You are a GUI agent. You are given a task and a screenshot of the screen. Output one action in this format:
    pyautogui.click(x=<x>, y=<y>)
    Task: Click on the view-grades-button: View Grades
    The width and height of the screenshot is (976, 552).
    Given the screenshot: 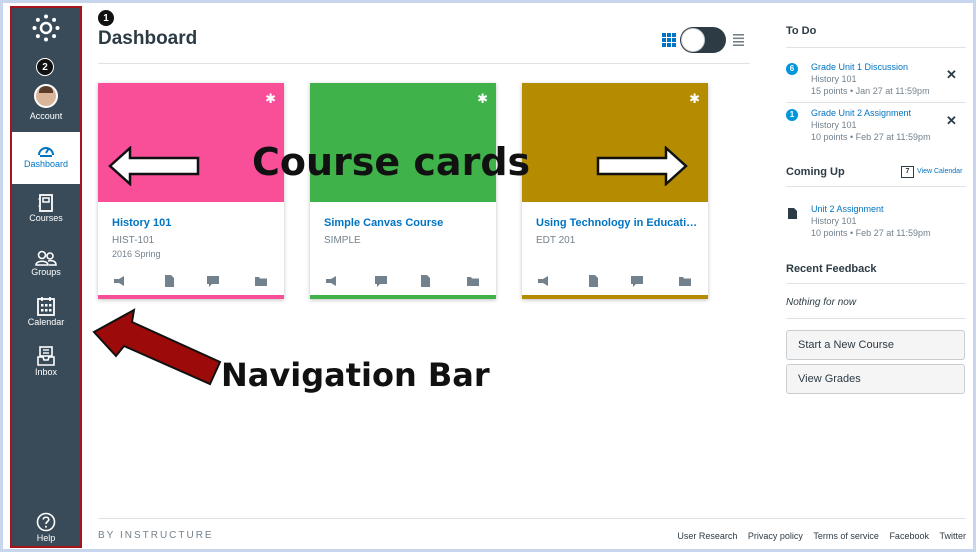 What is the action you would take?
    pyautogui.click(x=875, y=379)
    